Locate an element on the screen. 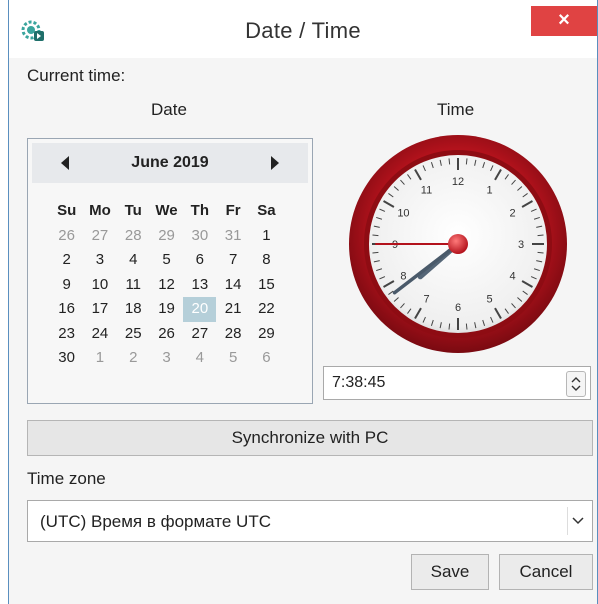 This screenshot has height=604, width=598. calendar-day: 7 is located at coordinates (232, 260).